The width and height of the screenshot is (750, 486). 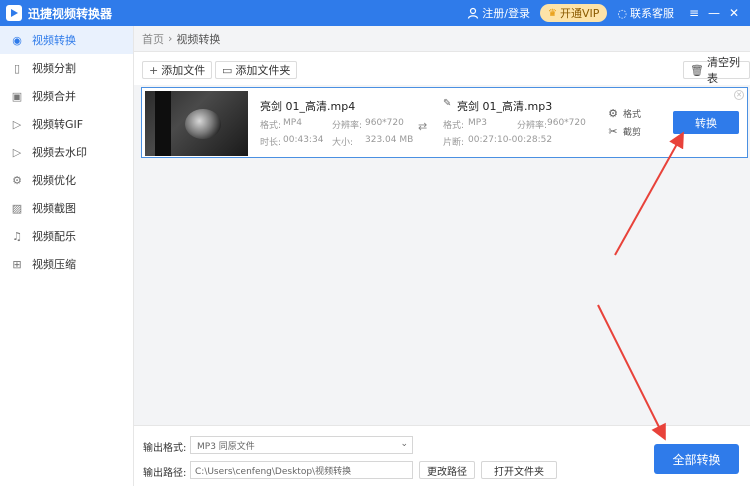 What do you see at coordinates (504, 106) in the screenshot?
I see `output-file-name: 亮剑 01_高清.mp3` at bounding box center [504, 106].